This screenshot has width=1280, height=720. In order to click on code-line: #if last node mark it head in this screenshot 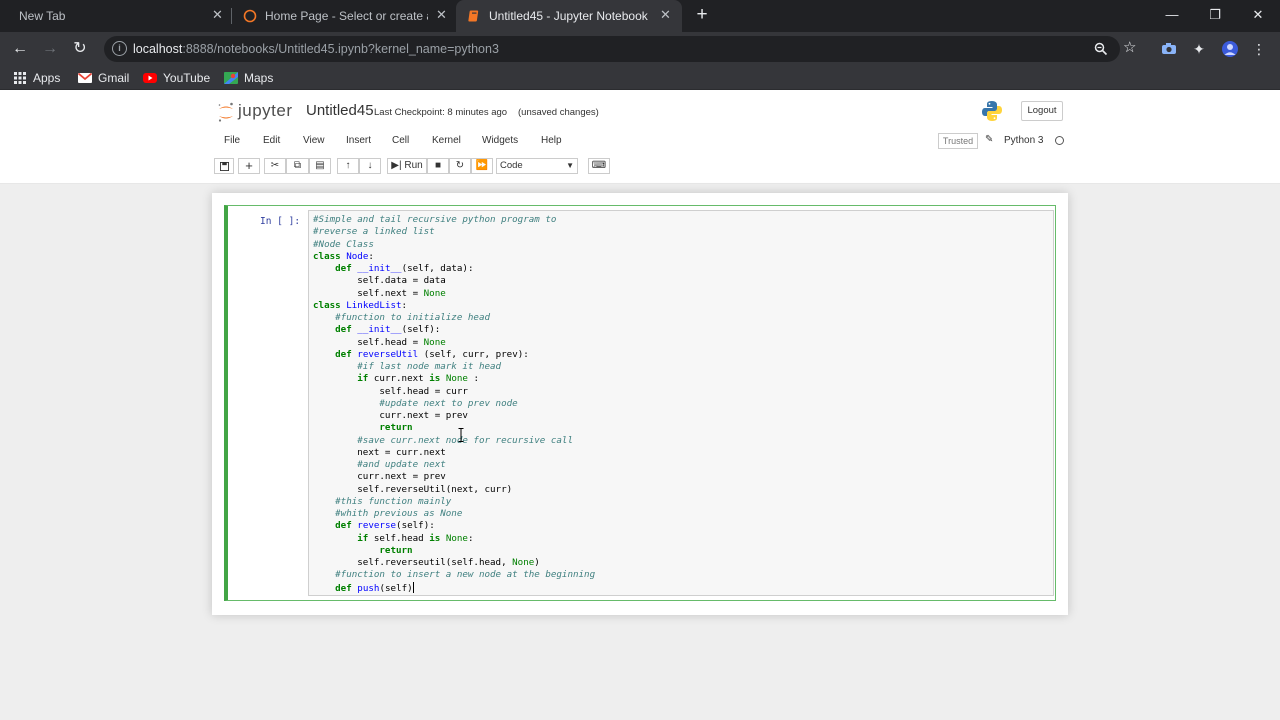, I will do `click(429, 366)`.